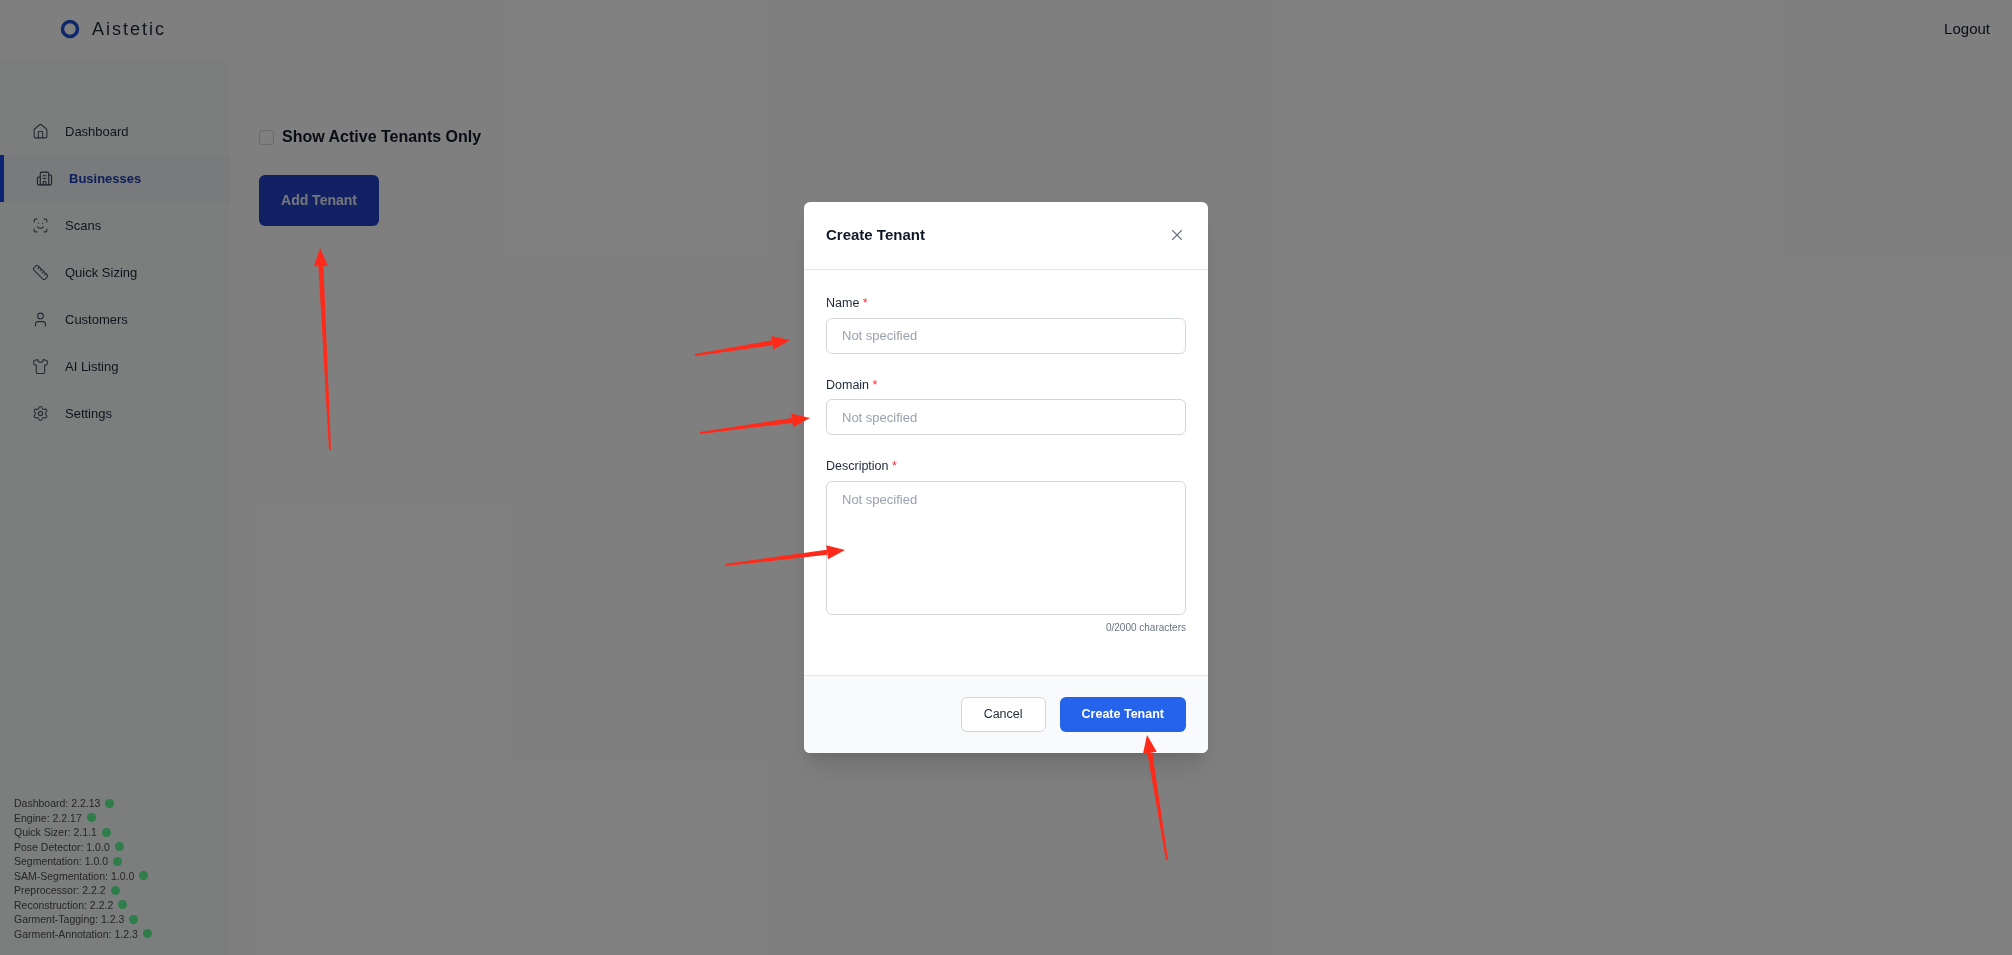 Image resolution: width=2012 pixels, height=955 pixels. Describe the element at coordinates (862, 467) in the screenshot. I see `field-label: Description *` at that location.